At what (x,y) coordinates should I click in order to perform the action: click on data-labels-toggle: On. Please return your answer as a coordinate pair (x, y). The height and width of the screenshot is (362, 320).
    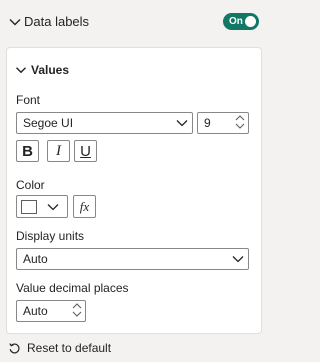
    Looking at the image, I should click on (241, 21).